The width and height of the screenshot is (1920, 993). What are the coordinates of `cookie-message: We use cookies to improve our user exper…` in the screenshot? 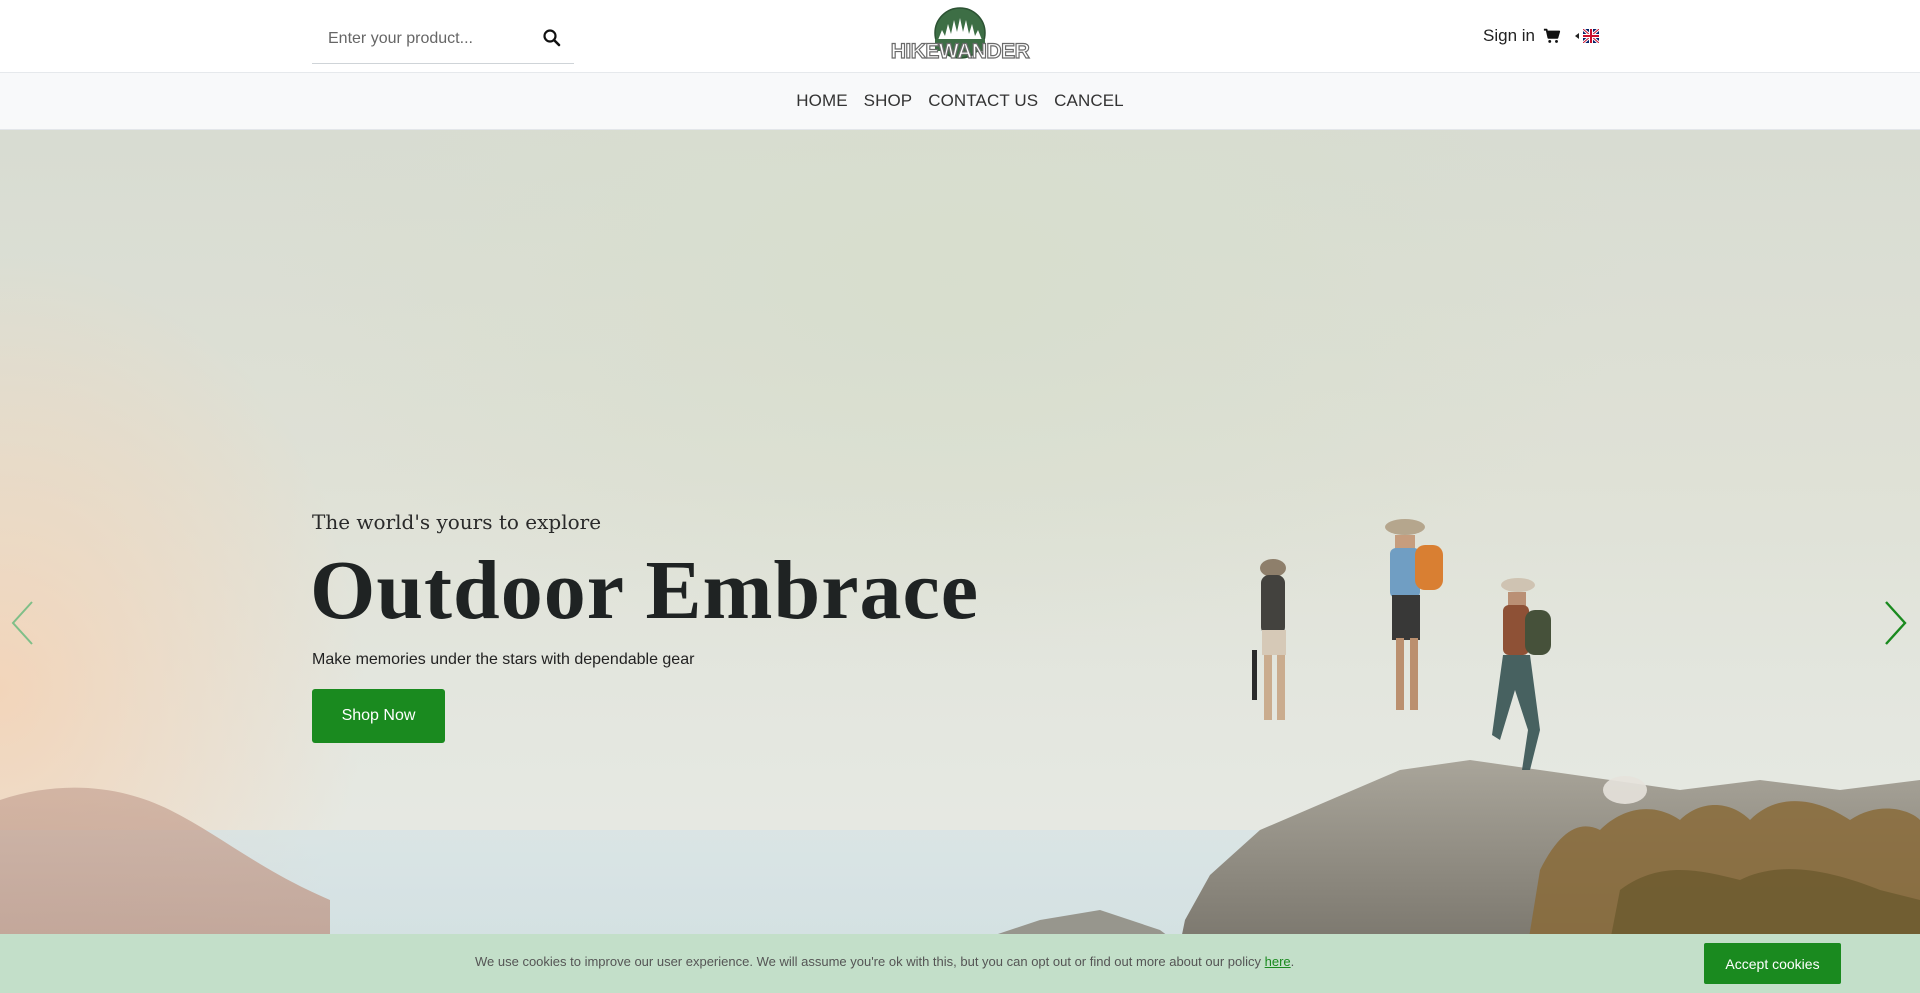 It's located at (884, 961).